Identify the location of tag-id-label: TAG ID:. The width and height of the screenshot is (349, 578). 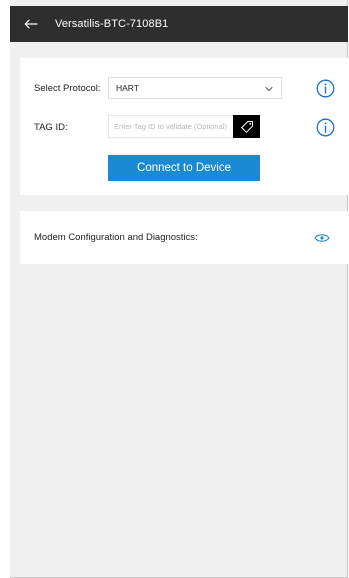
(51, 127).